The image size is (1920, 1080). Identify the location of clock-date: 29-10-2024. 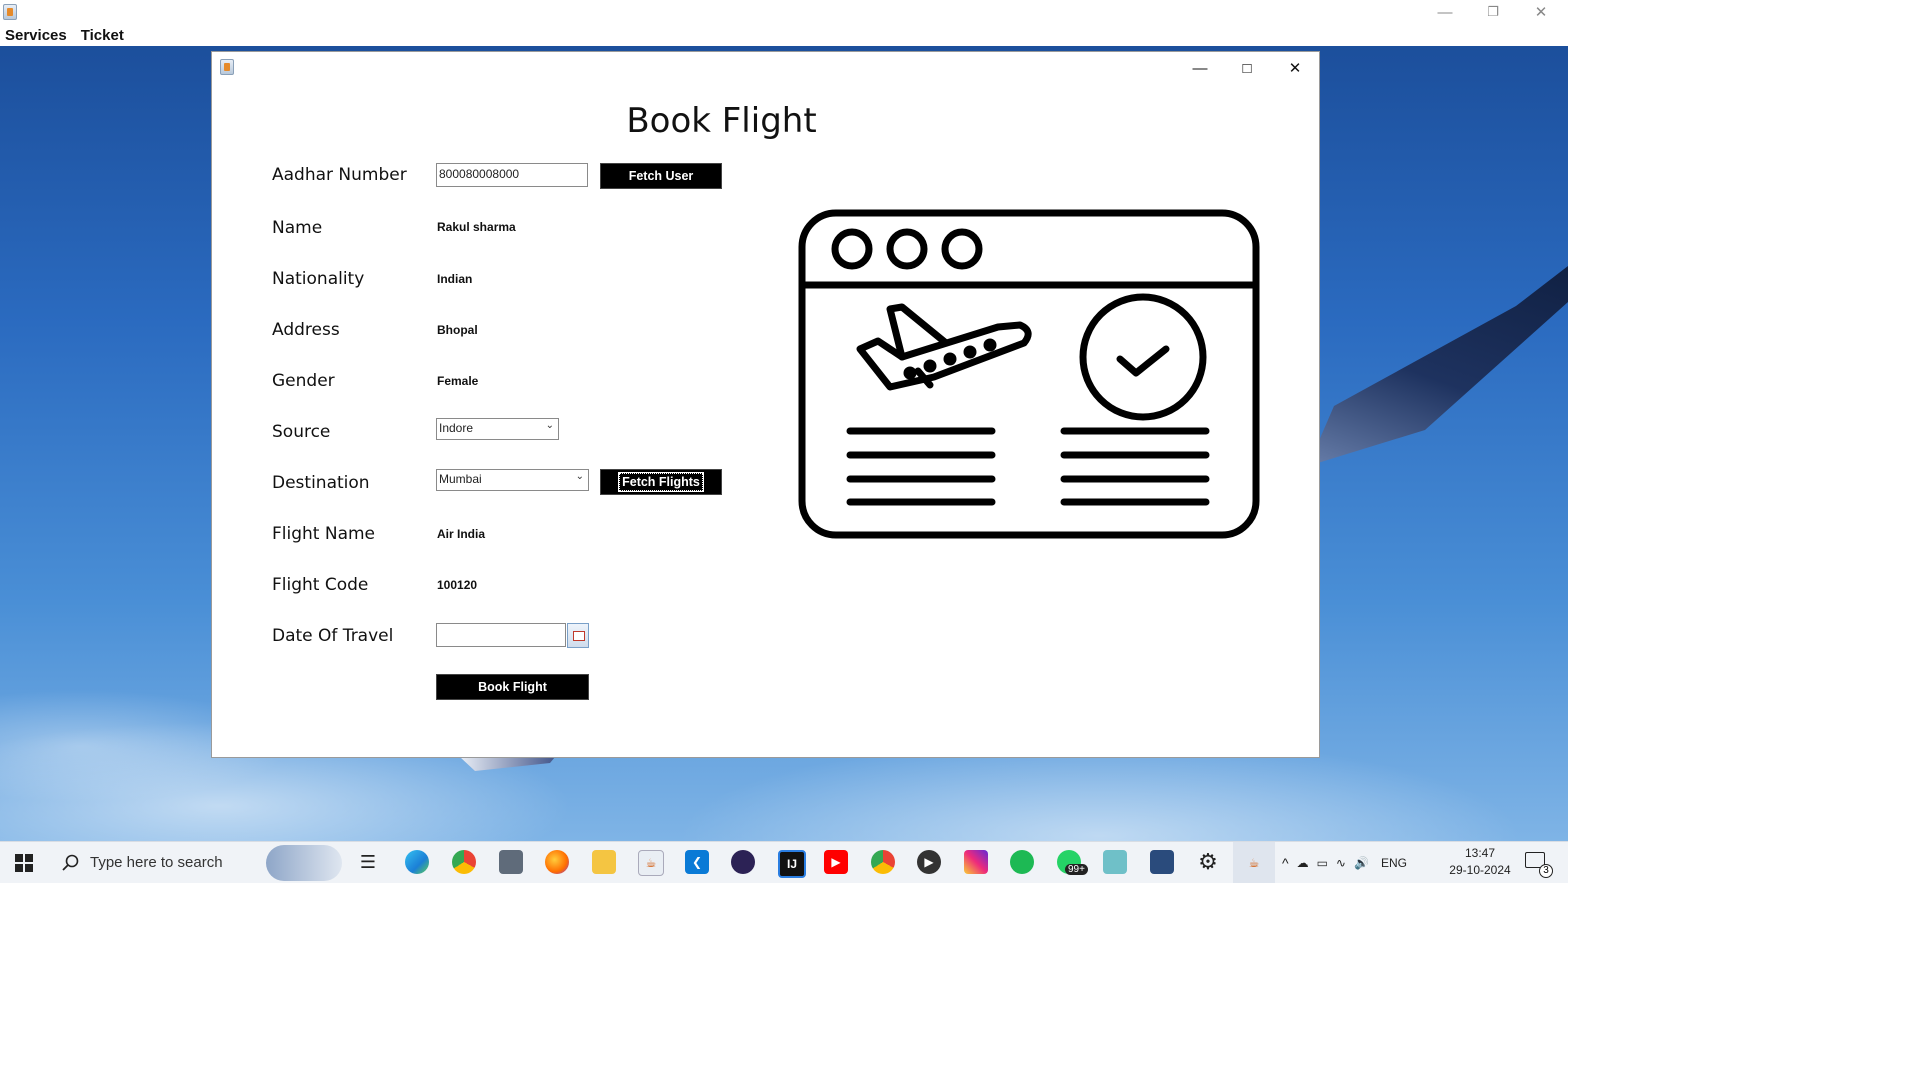
(1480, 870).